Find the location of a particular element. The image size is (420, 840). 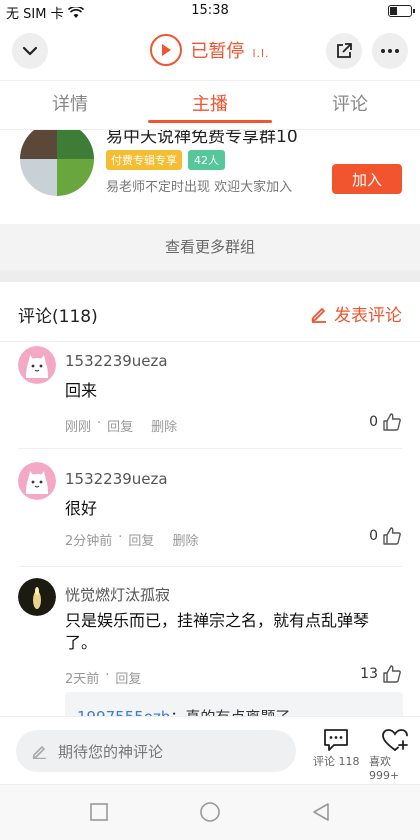

share-icon is located at coordinates (344, 50).